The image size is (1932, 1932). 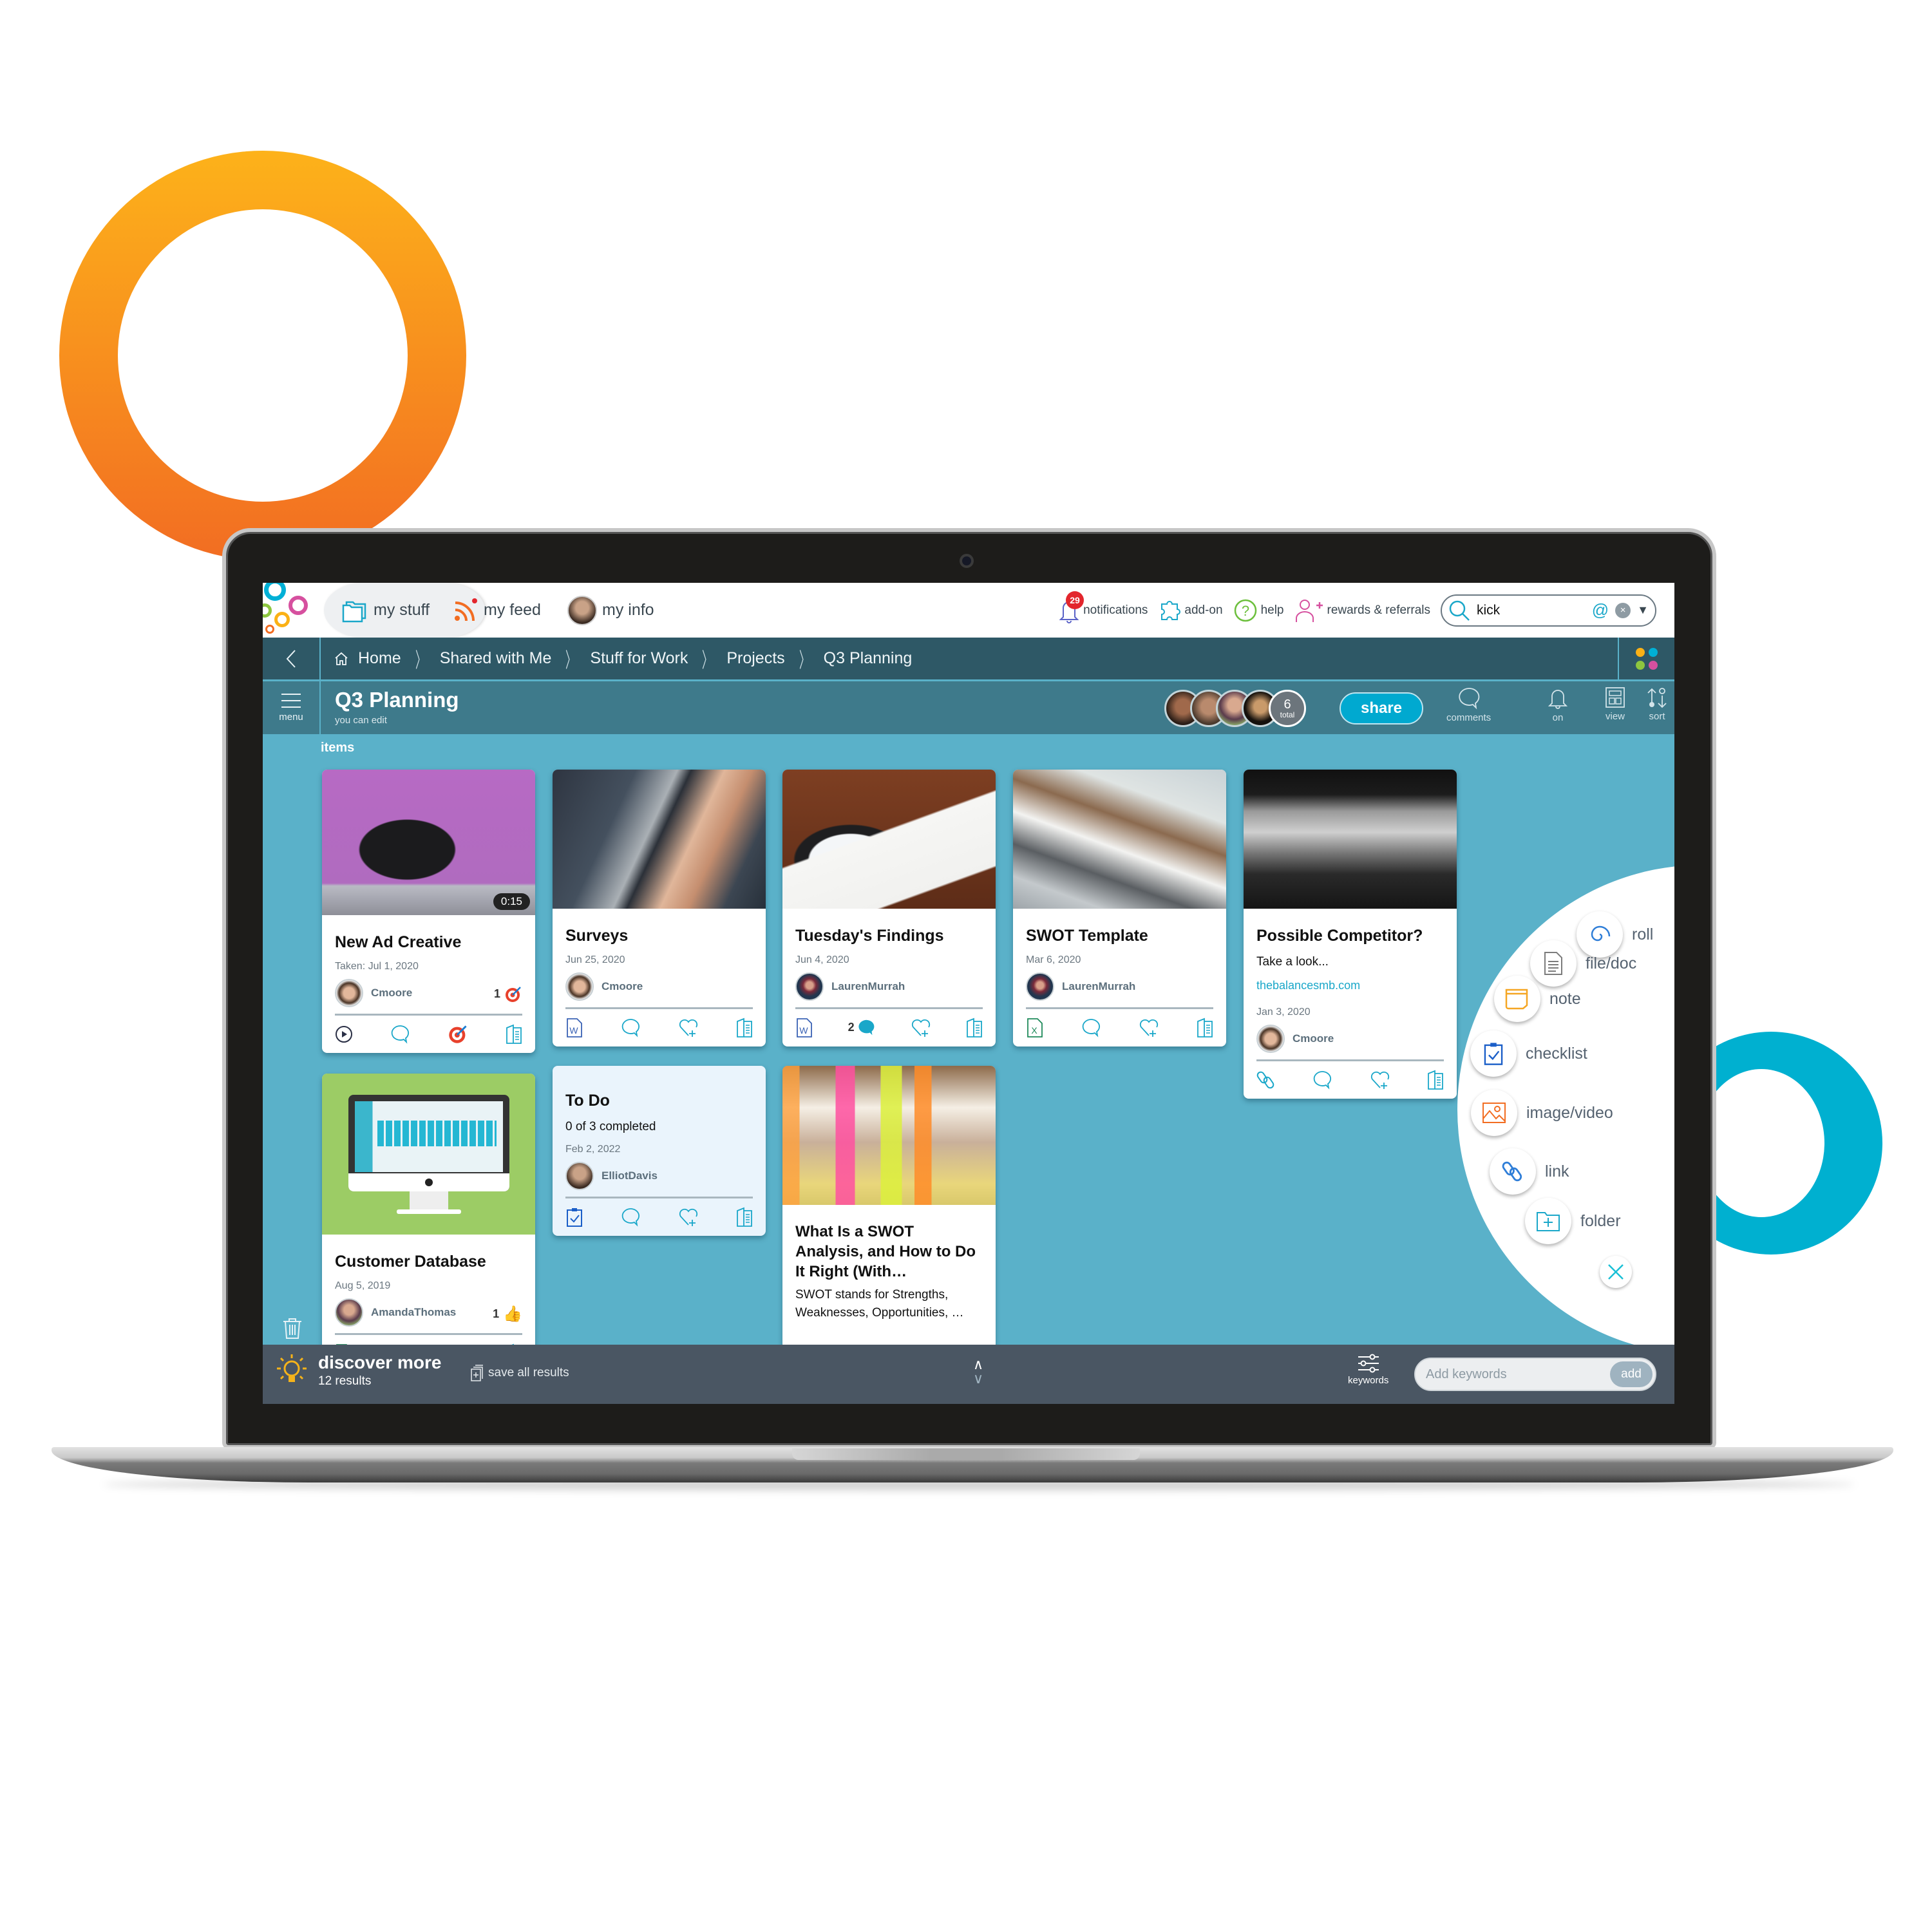 I want to click on card-date: Aug 5, 2019, so click(x=363, y=1286).